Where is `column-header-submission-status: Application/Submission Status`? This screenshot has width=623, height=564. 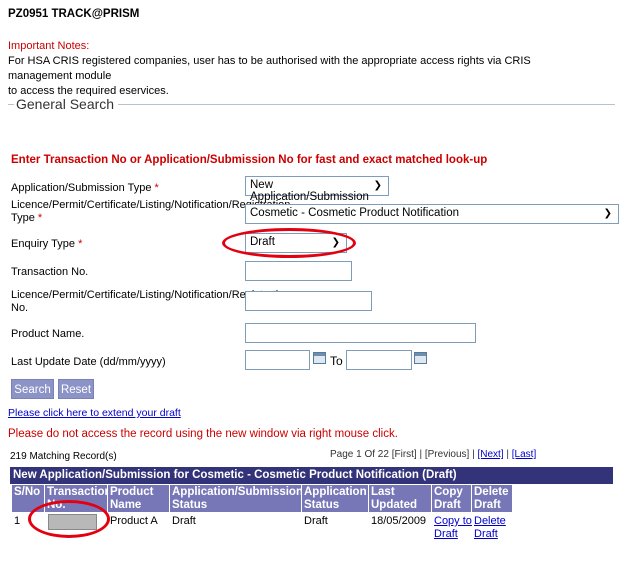
column-header-submission-status: Application/Submission Status is located at coordinates (236, 498).